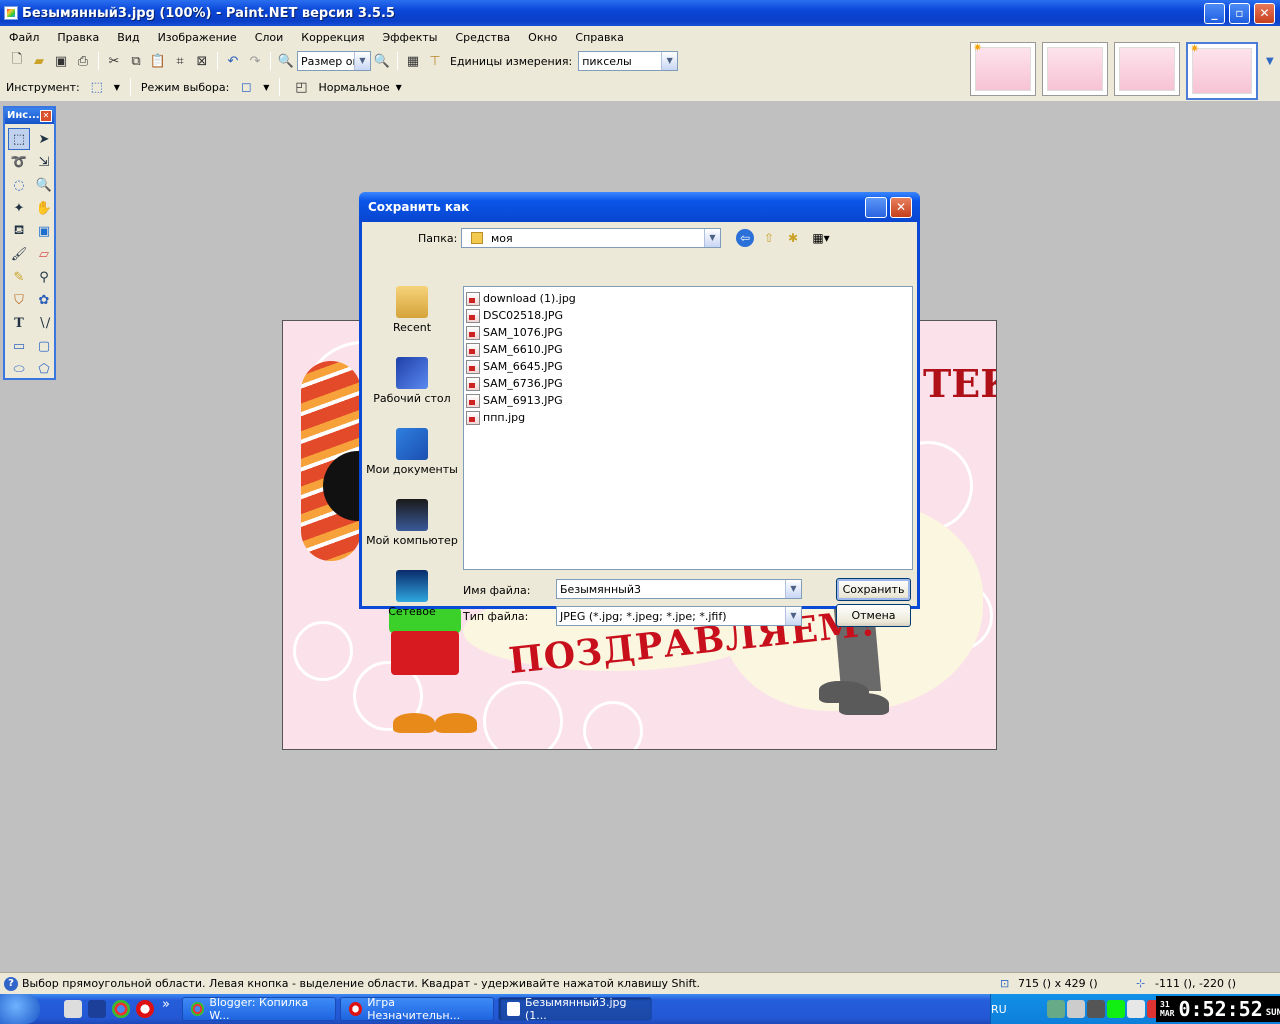  What do you see at coordinates (97, 1009) in the screenshot?
I see `media-icon` at bounding box center [97, 1009].